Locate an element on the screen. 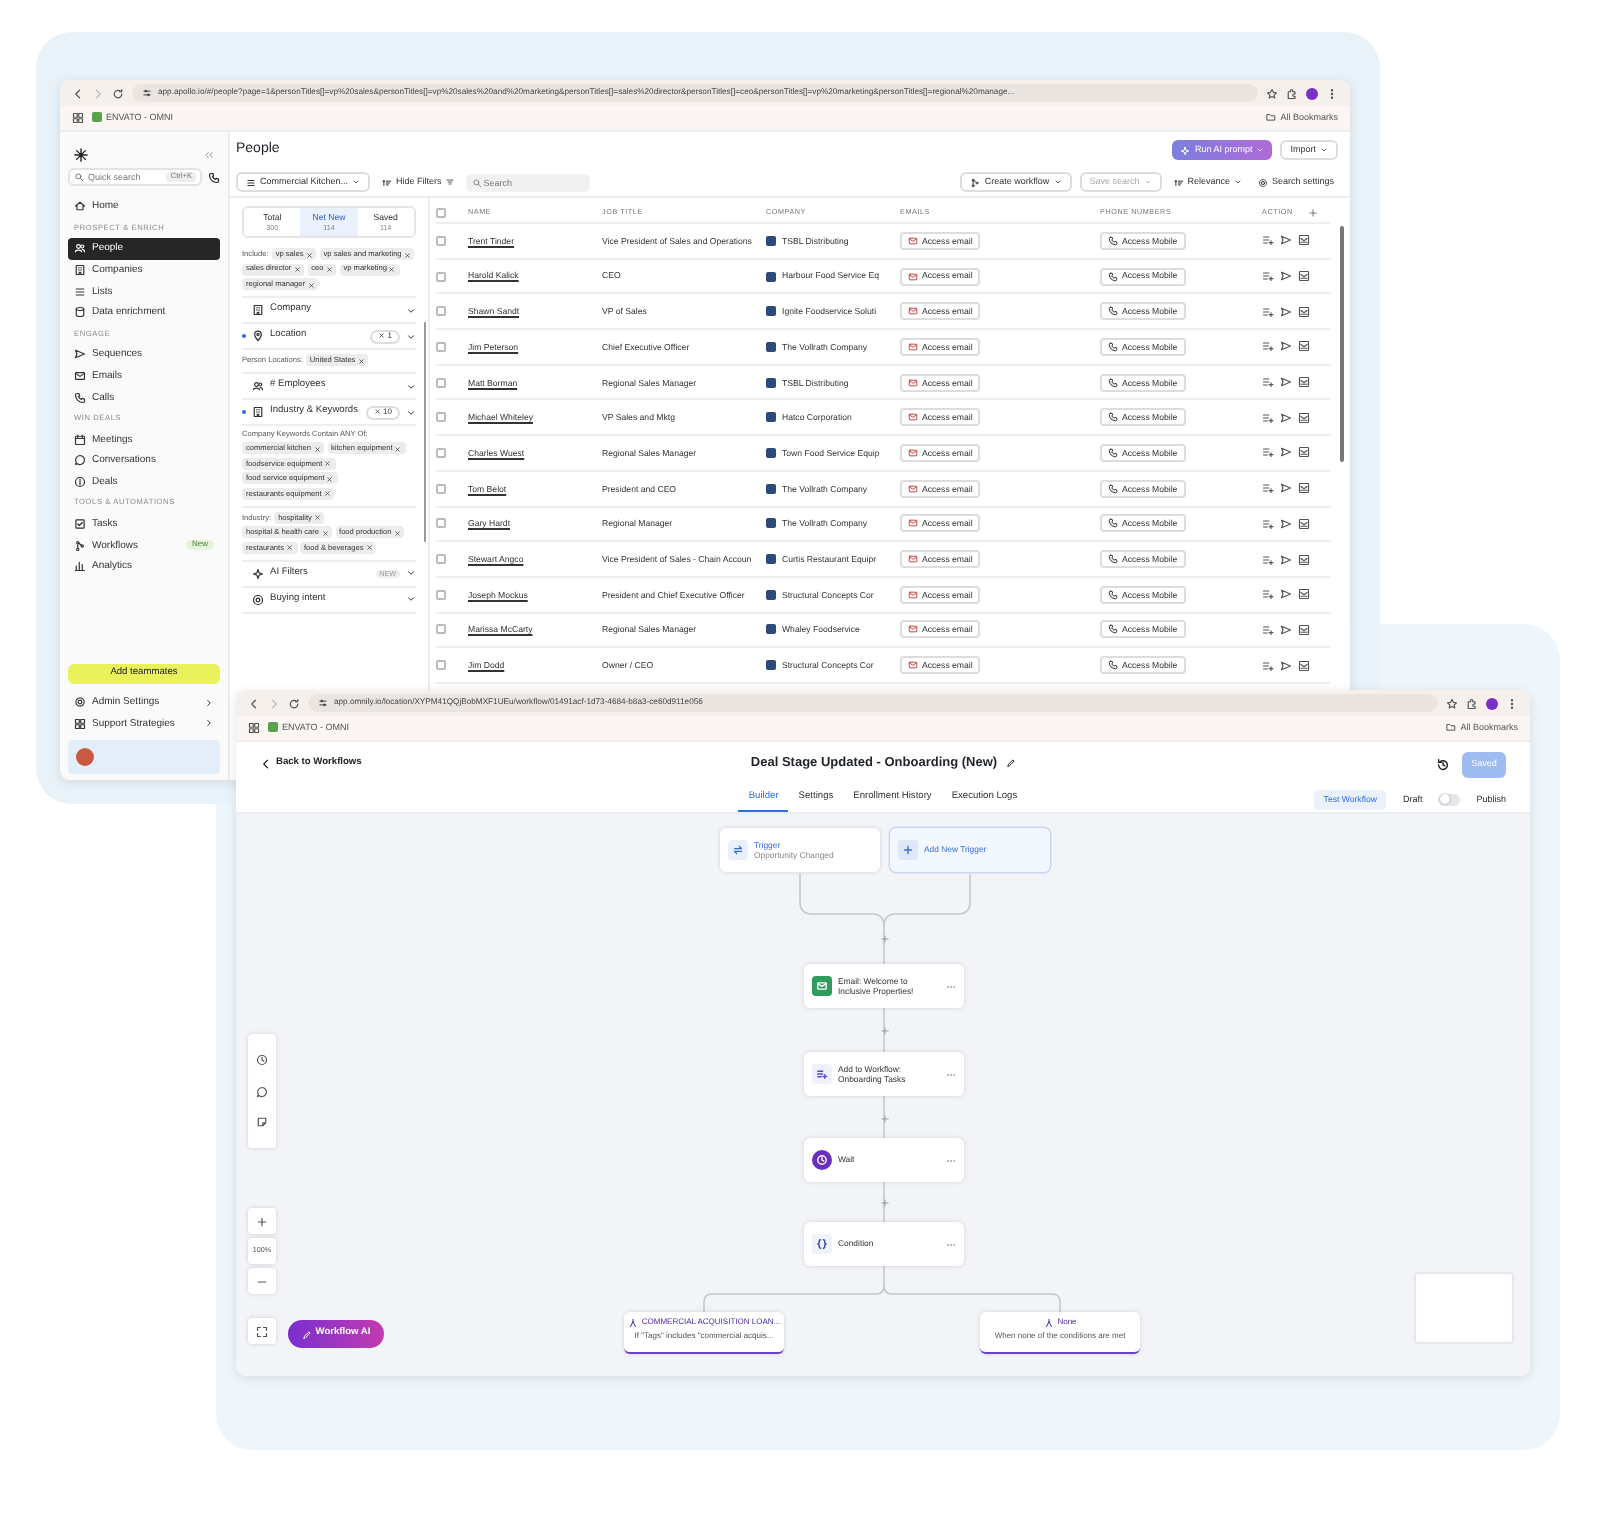 The image size is (1600, 1516). minimap is located at coordinates (1464, 1308).